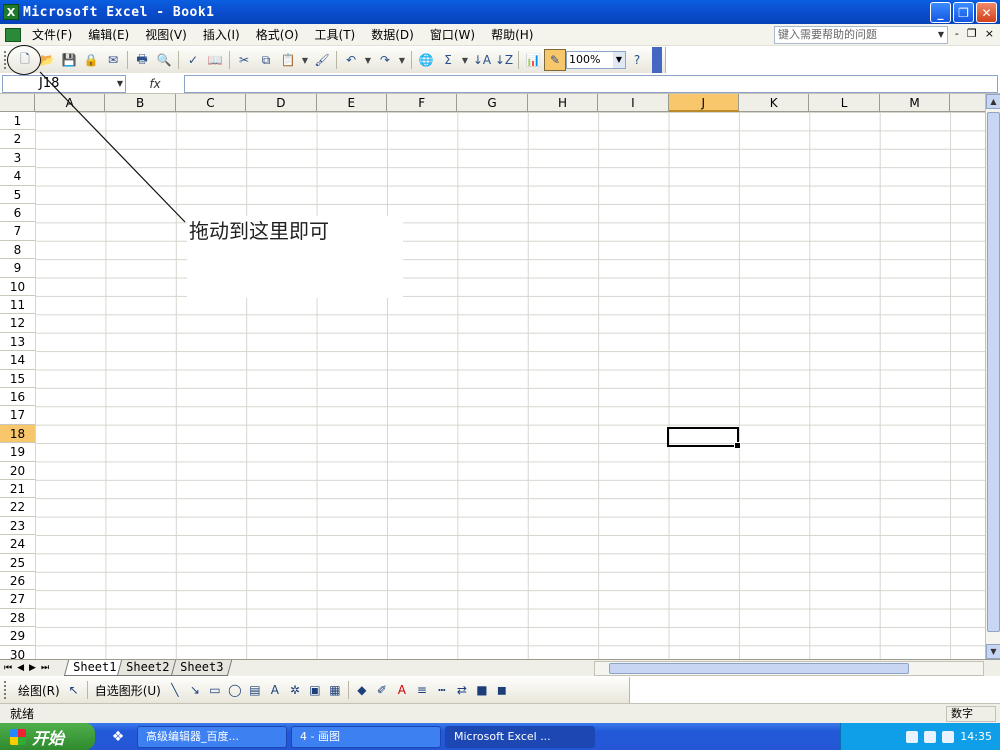 This screenshot has width=1000, height=750. Describe the element at coordinates (596, 60) in the screenshot. I see `zoom-select: 100% ▼` at that location.